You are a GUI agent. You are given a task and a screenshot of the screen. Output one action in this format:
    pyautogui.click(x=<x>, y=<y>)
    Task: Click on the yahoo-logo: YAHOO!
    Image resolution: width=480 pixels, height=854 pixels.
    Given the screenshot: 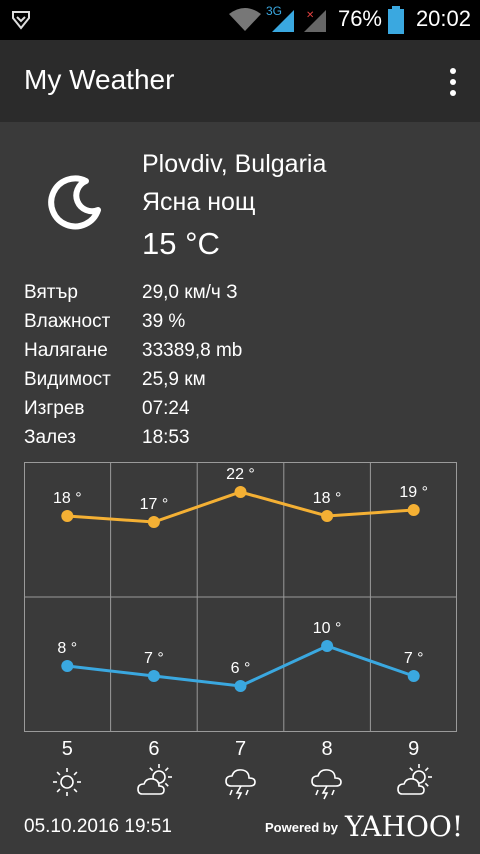 What is the action you would take?
    pyautogui.click(x=404, y=826)
    